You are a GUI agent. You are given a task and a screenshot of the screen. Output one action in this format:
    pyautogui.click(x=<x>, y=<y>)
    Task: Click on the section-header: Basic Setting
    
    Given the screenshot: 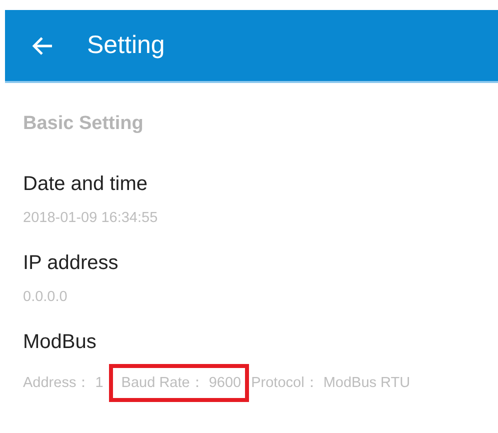 What is the action you would take?
    pyautogui.click(x=83, y=124)
    